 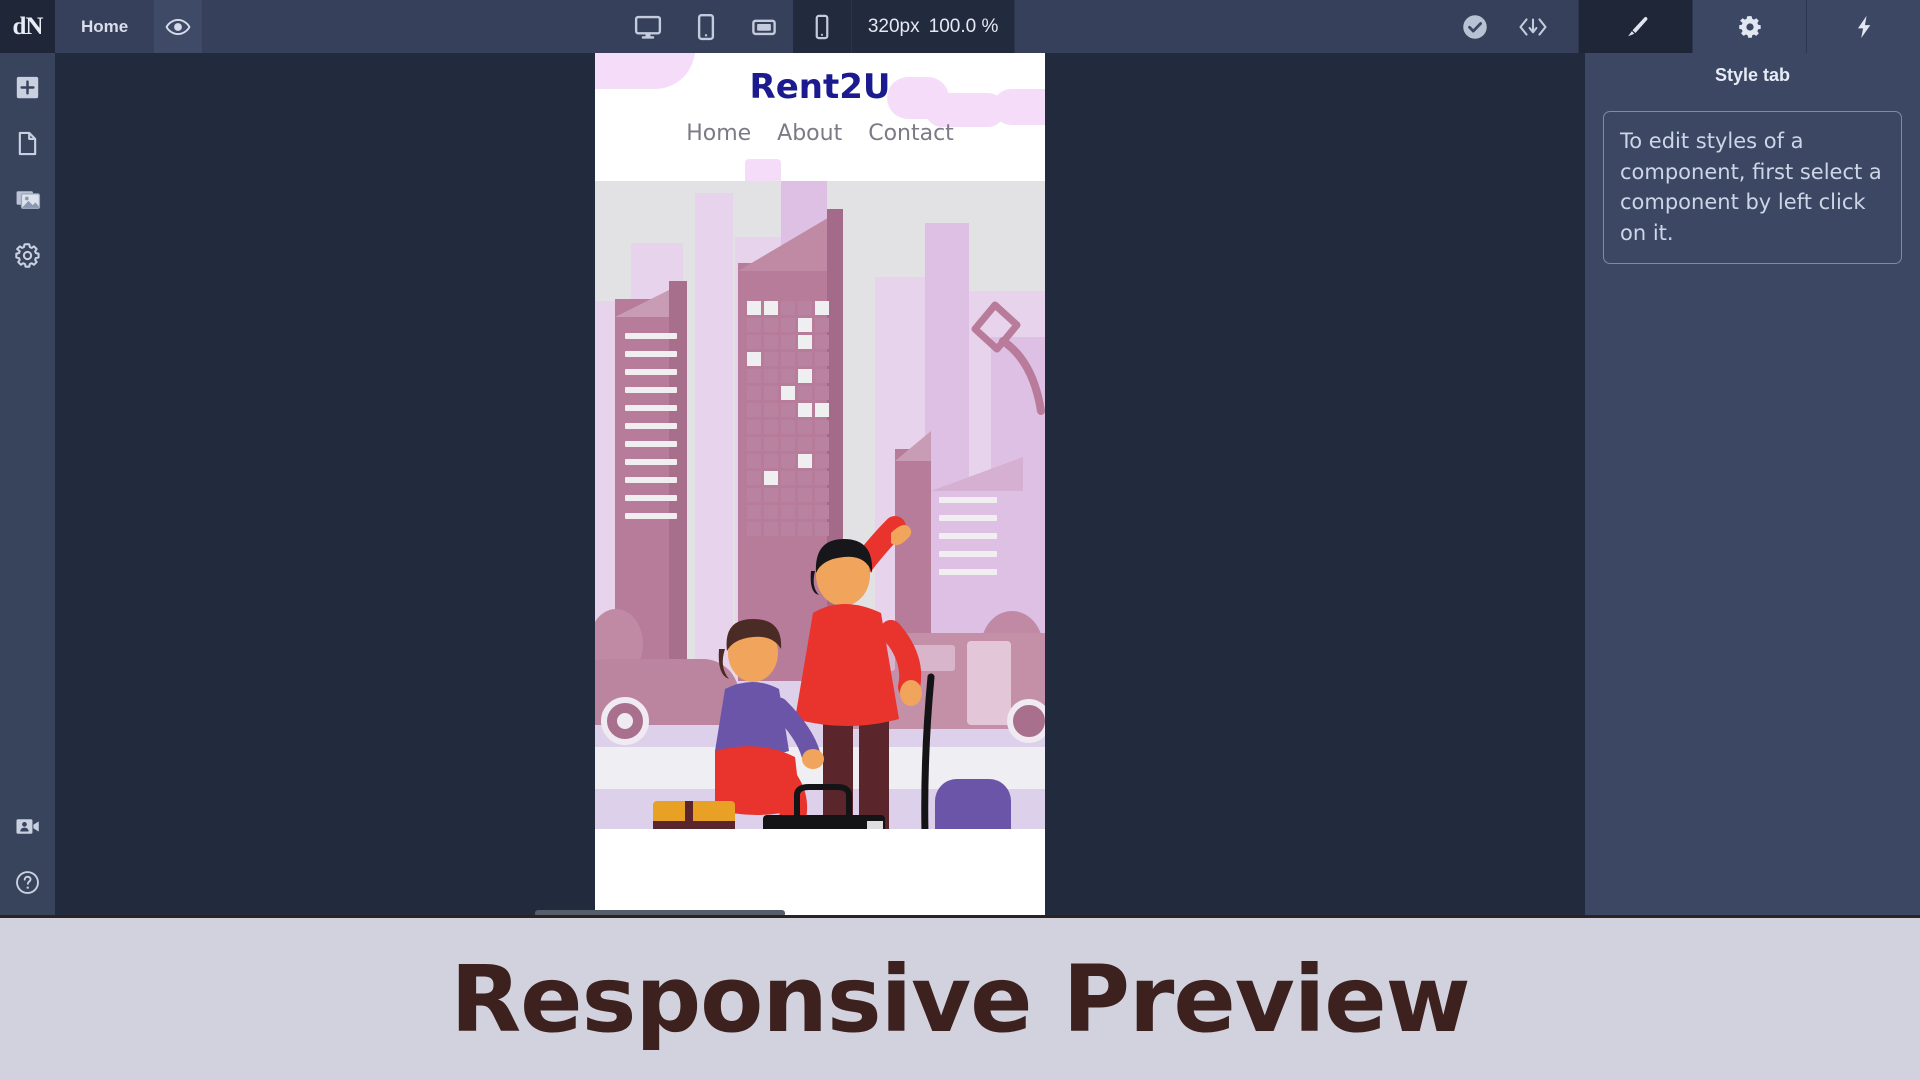 I want to click on brush-icon, so click(x=1636, y=27).